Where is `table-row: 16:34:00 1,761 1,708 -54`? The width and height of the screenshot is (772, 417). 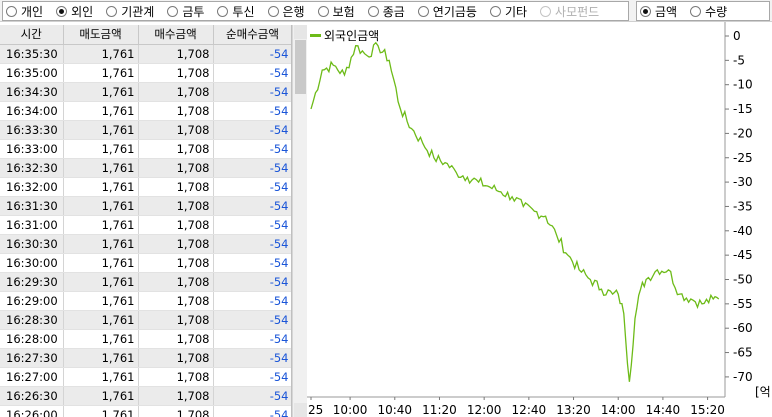 table-row: 16:34:00 1,761 1,708 -54 is located at coordinates (145, 111).